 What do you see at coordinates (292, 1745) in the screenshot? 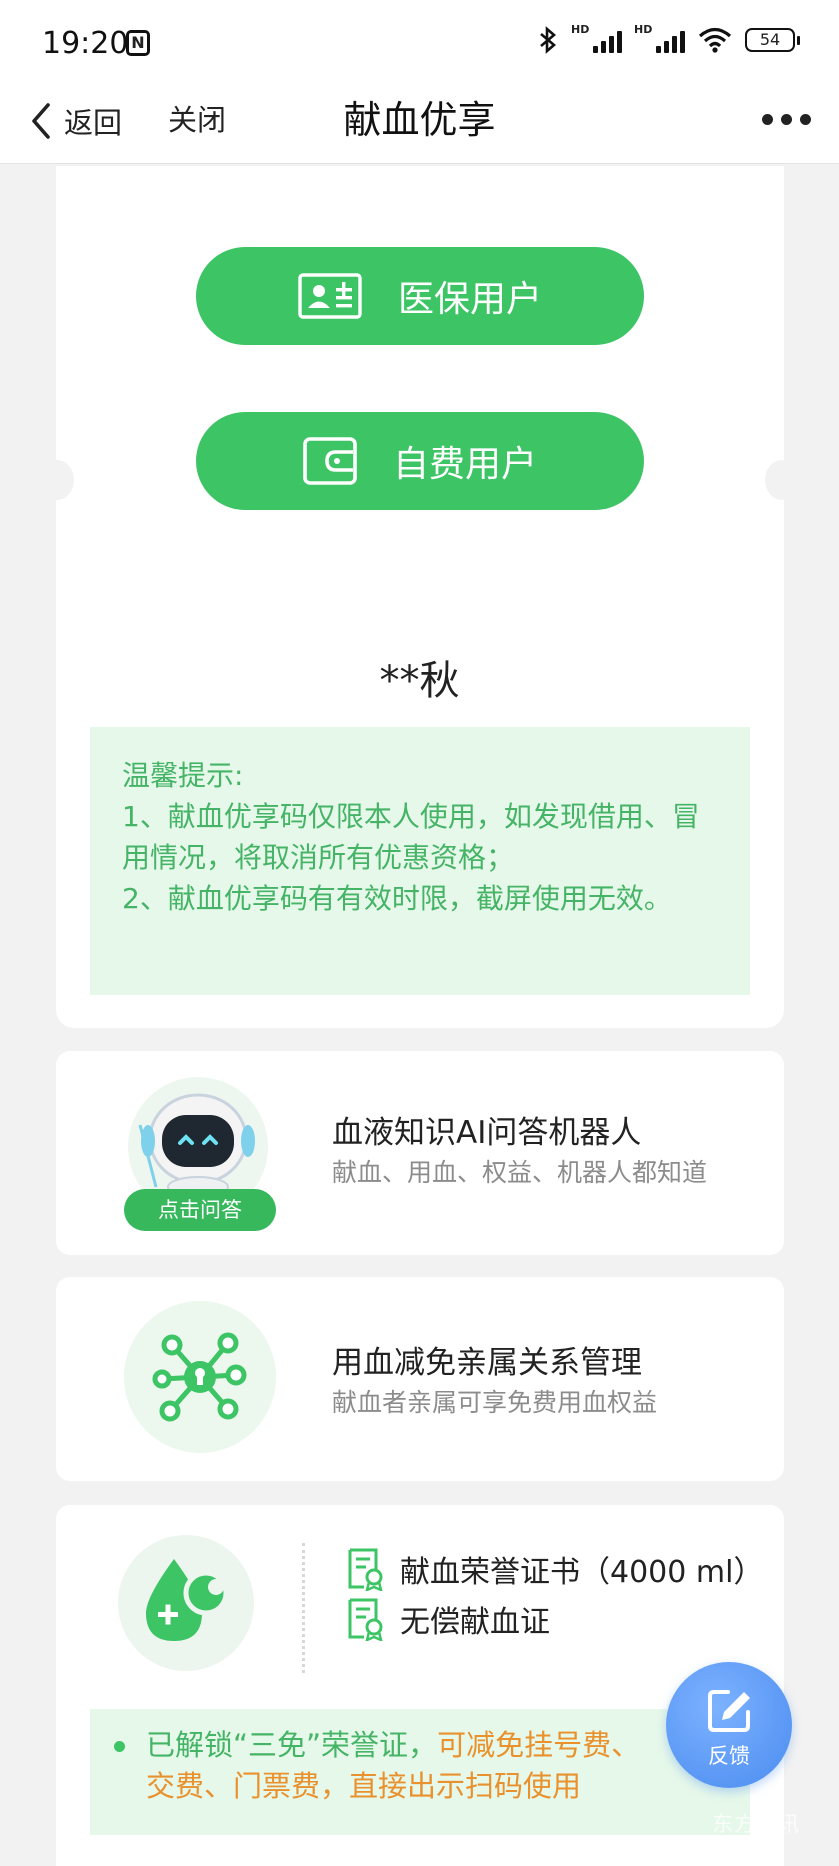
I see `benefits-note-unlocked: 已解锁“三免”荣誉证，` at bounding box center [292, 1745].